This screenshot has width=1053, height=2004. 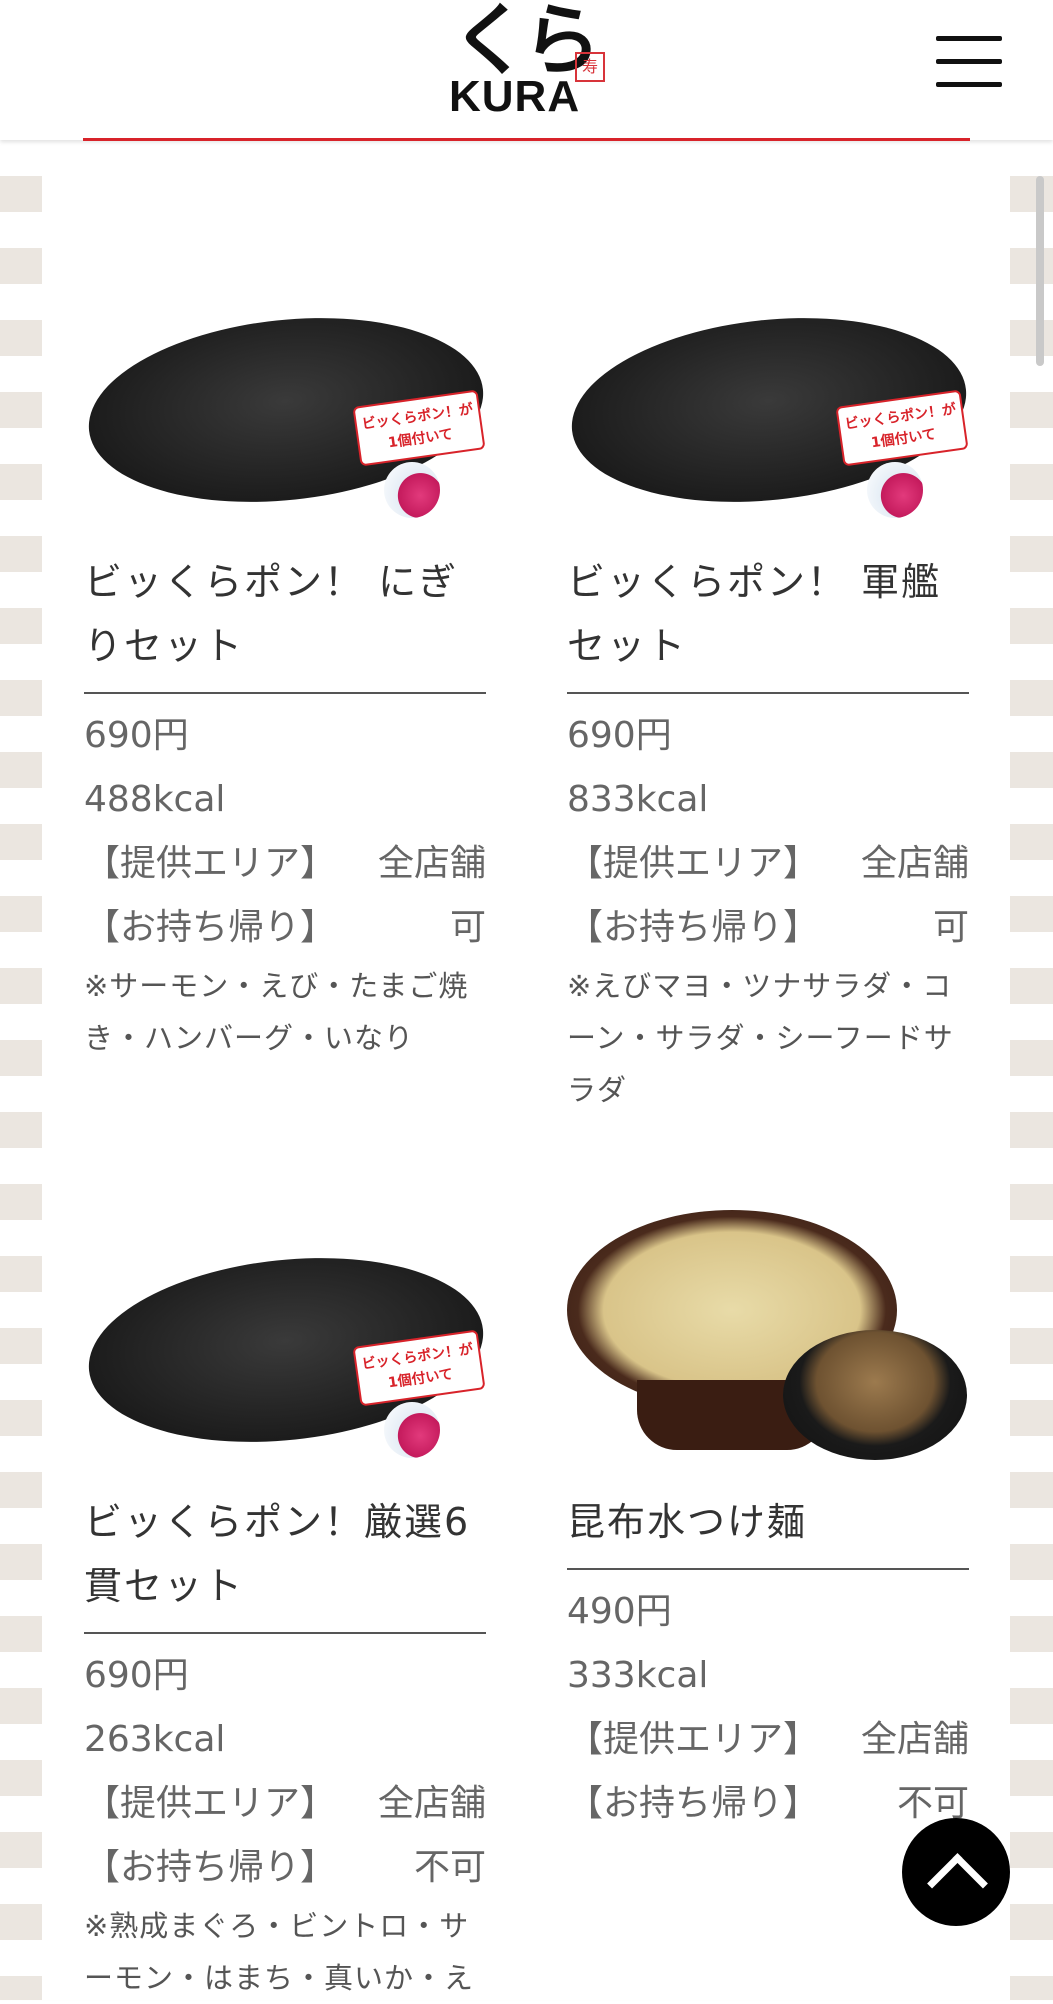 What do you see at coordinates (760, 1038) in the screenshot?
I see `item-note: ※えびマヨ・ツナサラダ・コーン・サラダ・シーフードサラダ` at bounding box center [760, 1038].